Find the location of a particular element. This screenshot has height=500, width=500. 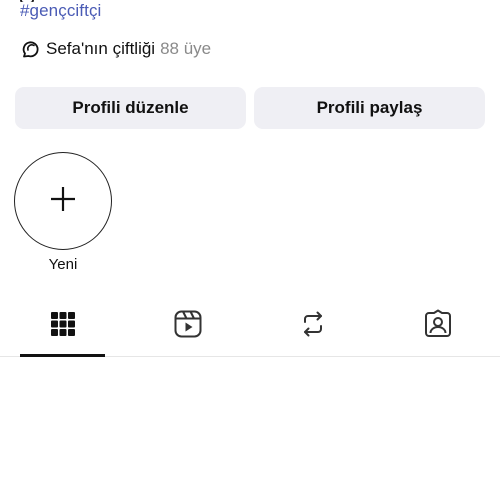

tab-reposts is located at coordinates (312, 328).